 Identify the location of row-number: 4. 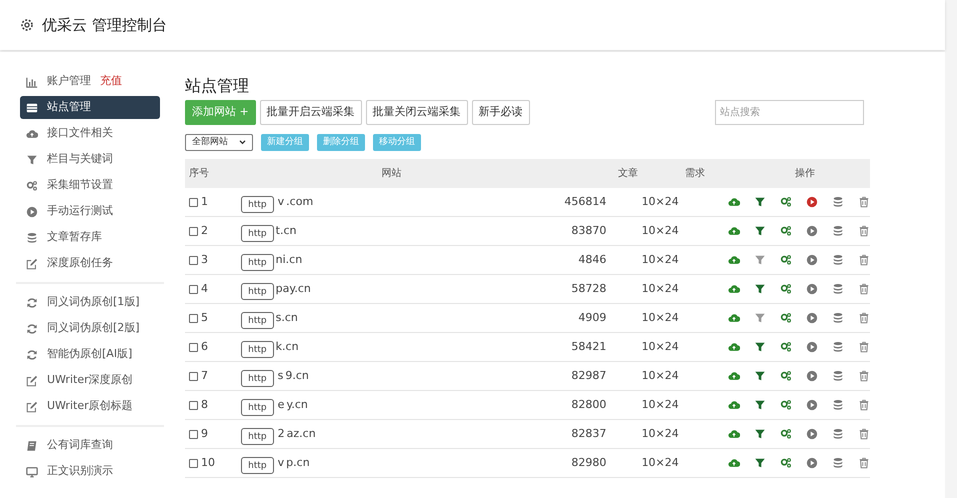
(204, 288).